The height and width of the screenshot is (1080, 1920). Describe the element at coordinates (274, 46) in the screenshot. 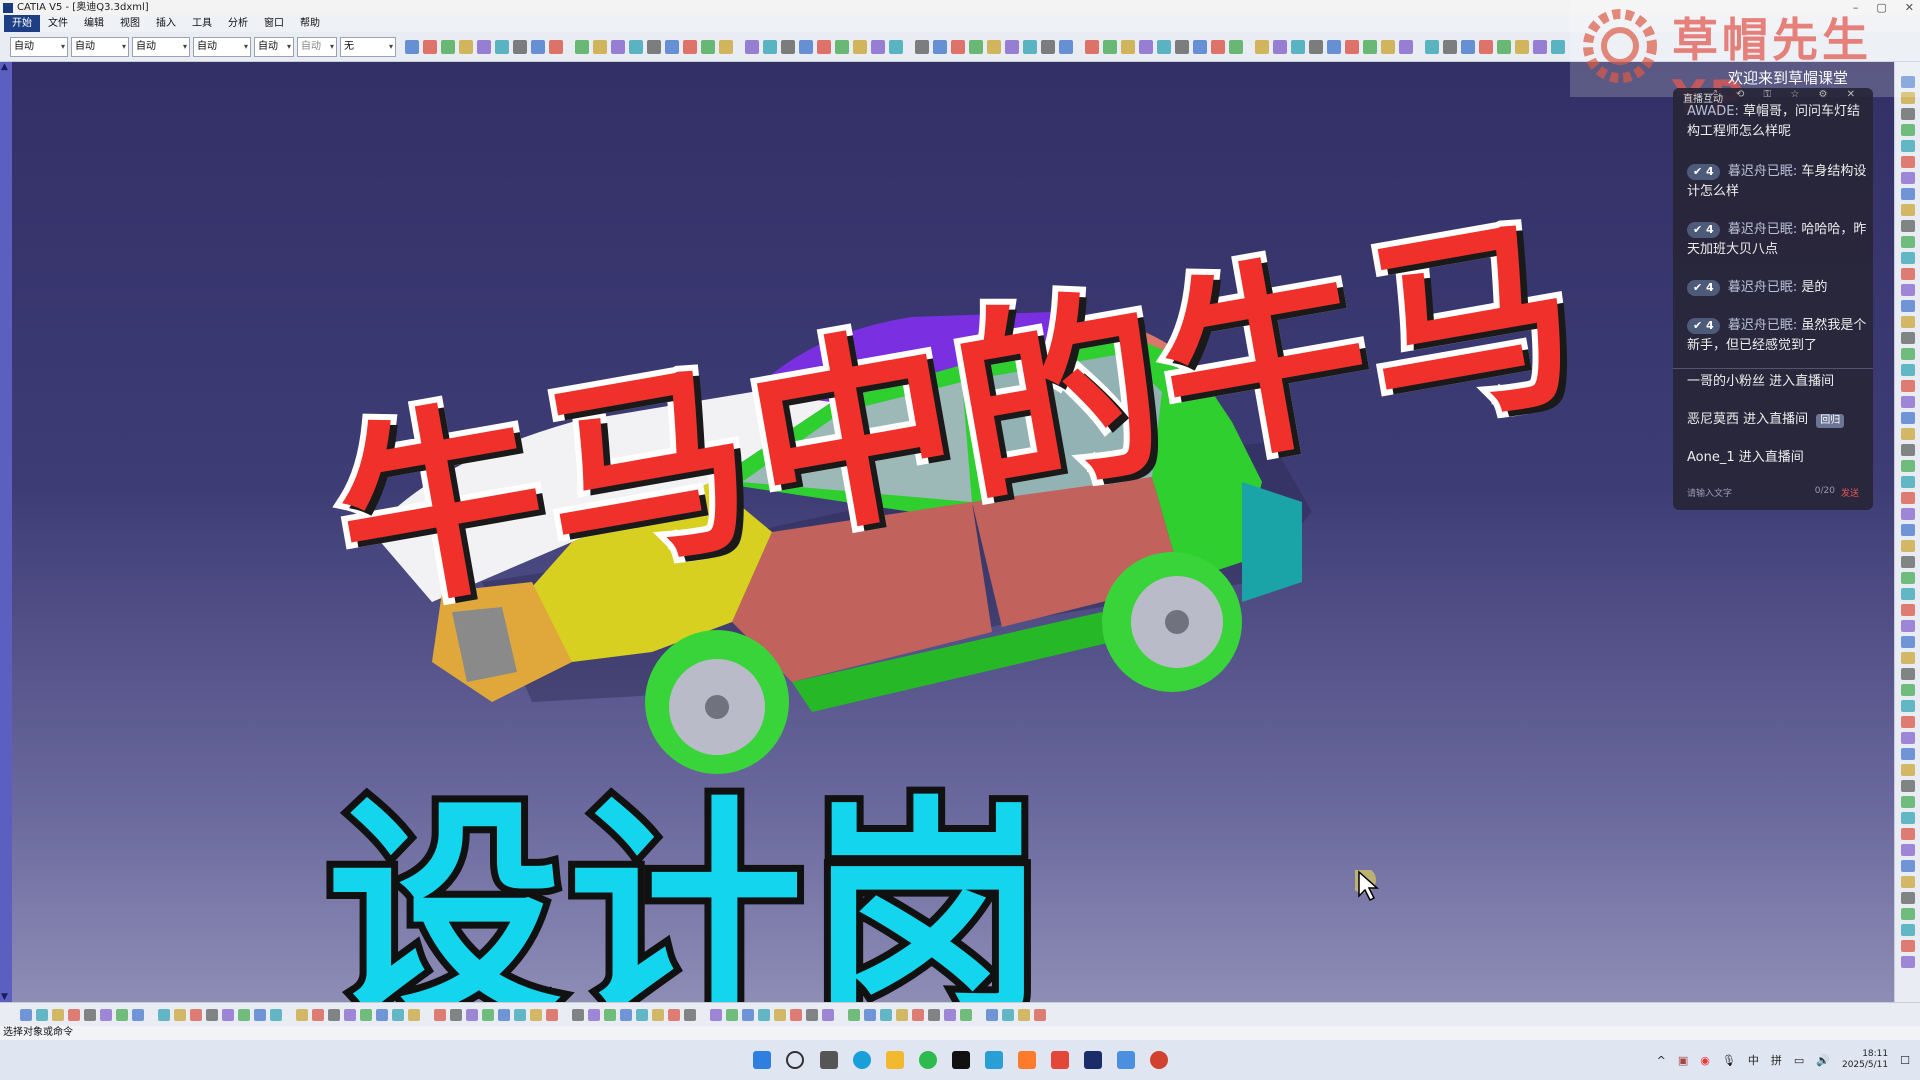

I see `transparency-select: 自动 ▾` at that location.